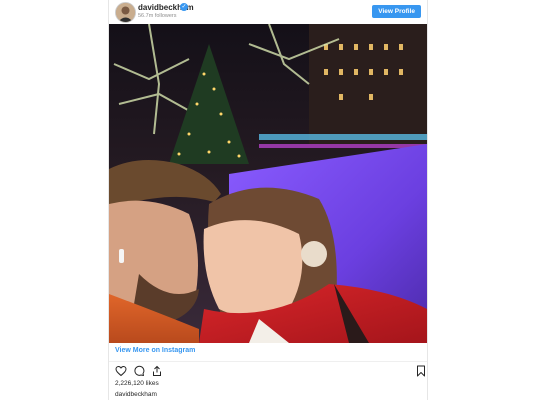 Image resolution: width=534 pixels, height=400 pixels. I want to click on bookmark-icon, so click(421, 371).